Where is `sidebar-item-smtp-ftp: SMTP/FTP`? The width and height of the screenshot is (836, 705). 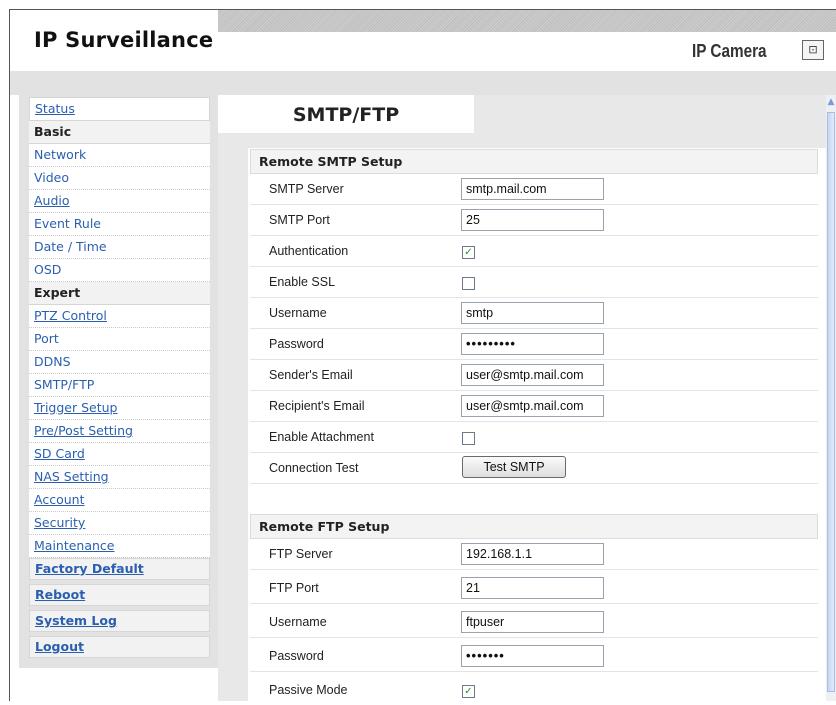
sidebar-item-smtp-ftp: SMTP/FTP is located at coordinates (119, 385).